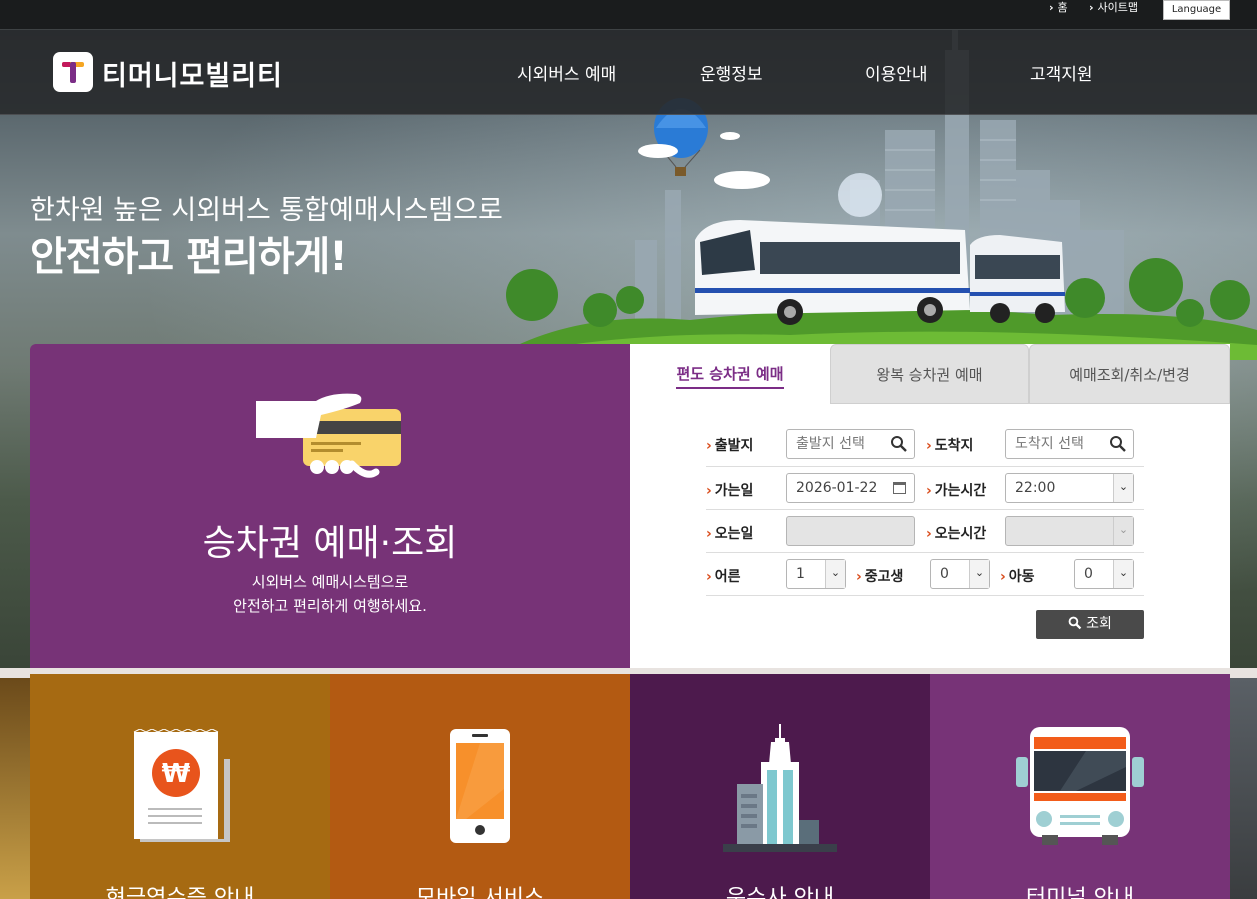 This screenshot has height=899, width=1257. What do you see at coordinates (1088, 574) in the screenshot?
I see `child-count-value: 0` at bounding box center [1088, 574].